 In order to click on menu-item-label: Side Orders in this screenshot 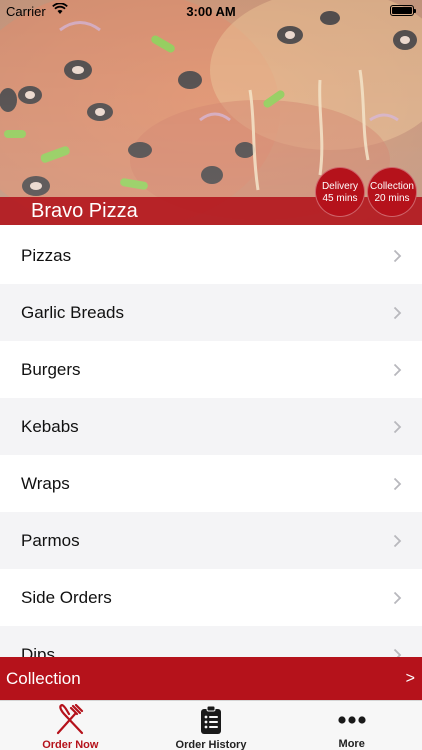, I will do `click(66, 597)`.